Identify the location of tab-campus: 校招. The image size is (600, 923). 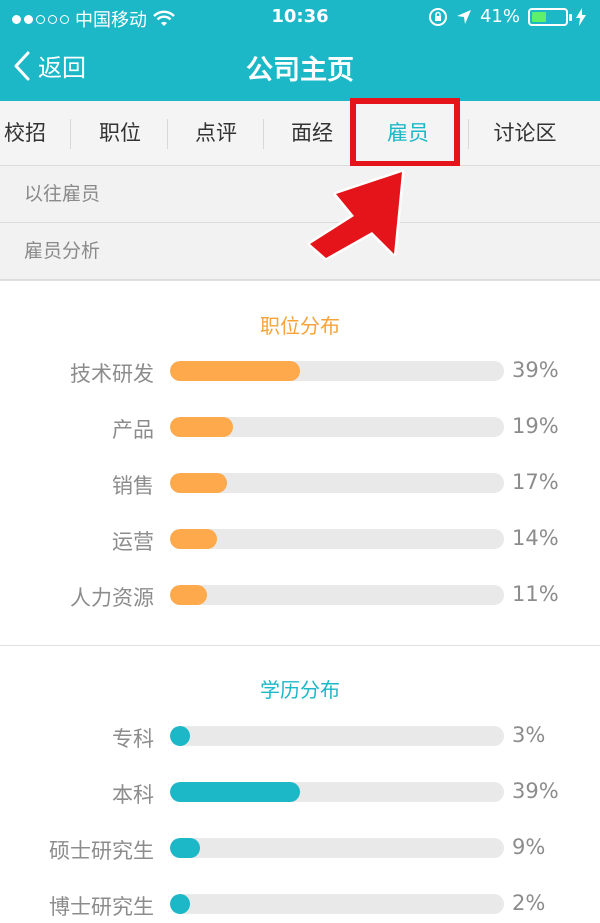
(25, 133).